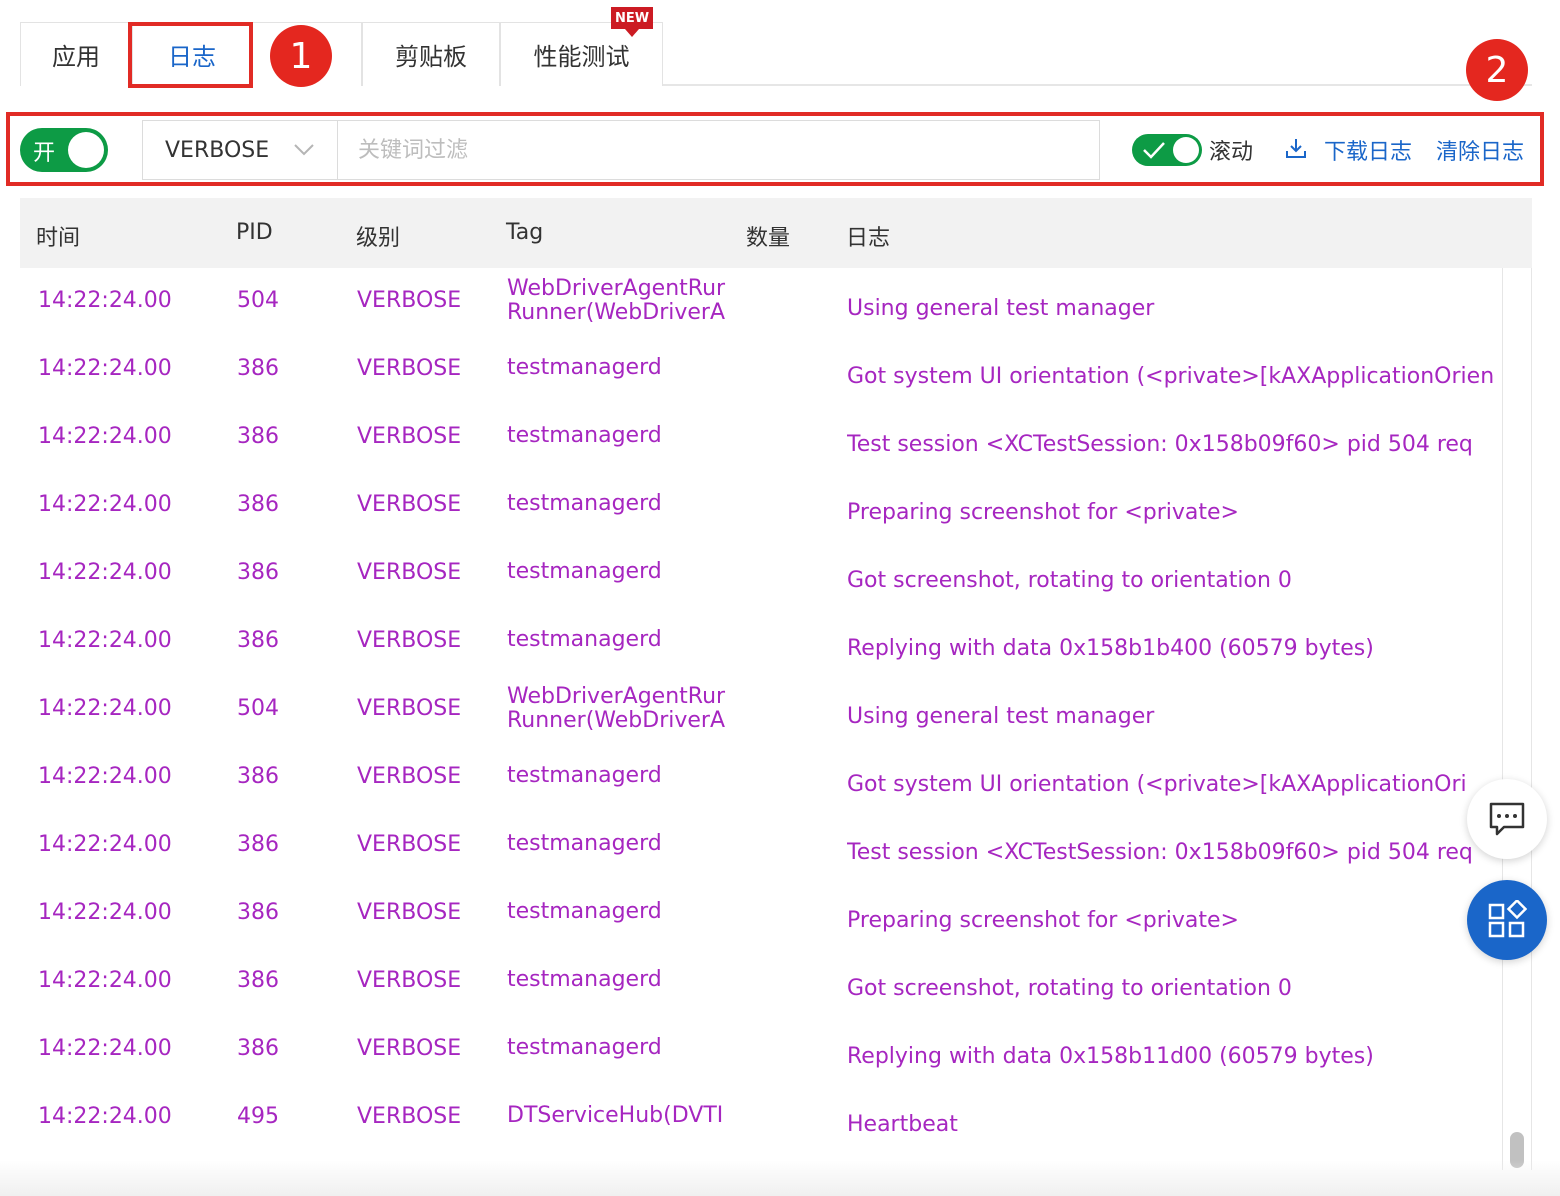 The image size is (1560, 1196). What do you see at coordinates (378, 238) in the screenshot?
I see `header-level: 级别` at bounding box center [378, 238].